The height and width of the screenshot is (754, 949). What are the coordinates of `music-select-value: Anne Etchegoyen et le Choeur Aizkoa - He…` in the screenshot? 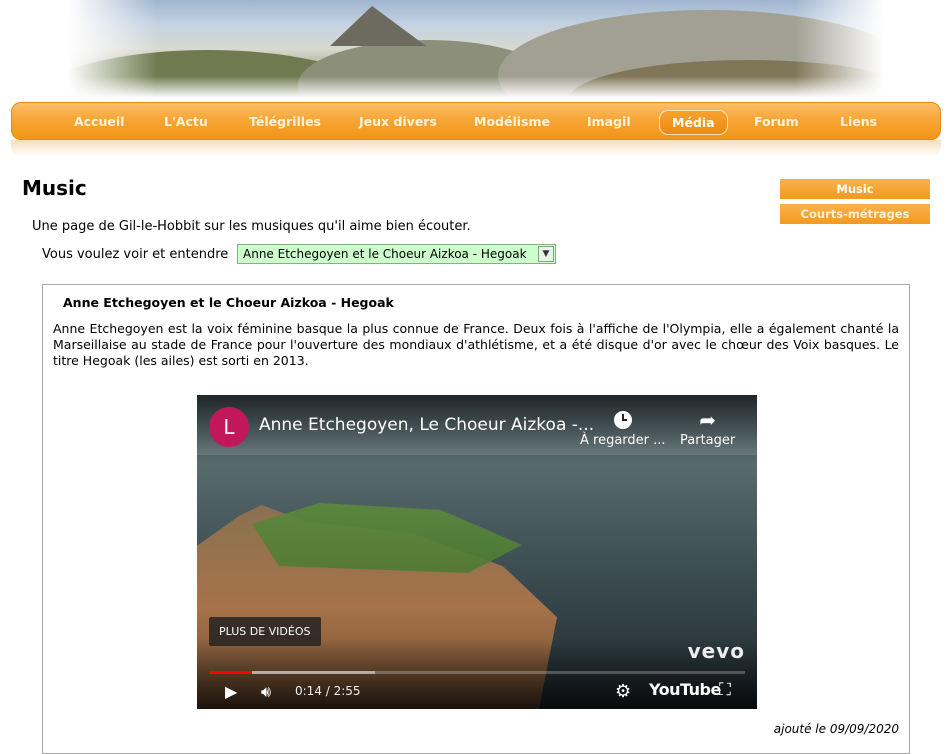 It's located at (385, 254).